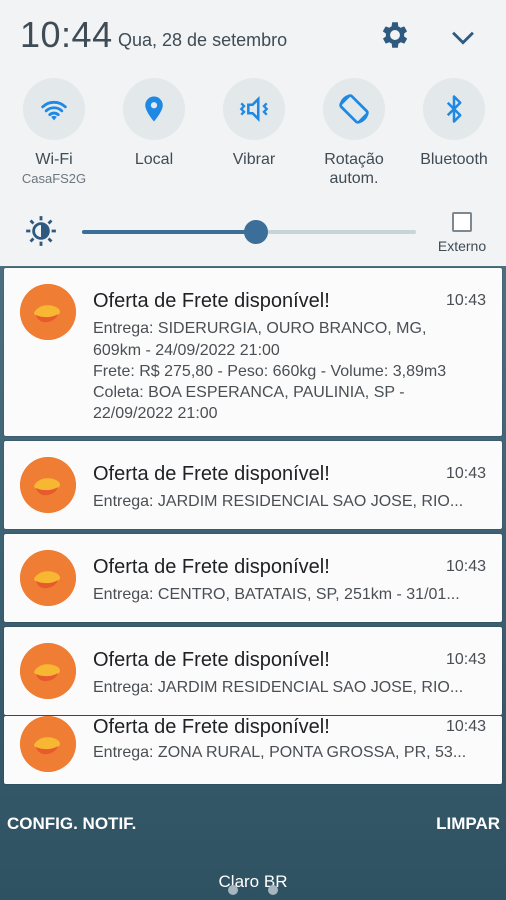 This screenshot has height=900, width=506. I want to click on carrier-label: Claro BR, so click(253, 881).